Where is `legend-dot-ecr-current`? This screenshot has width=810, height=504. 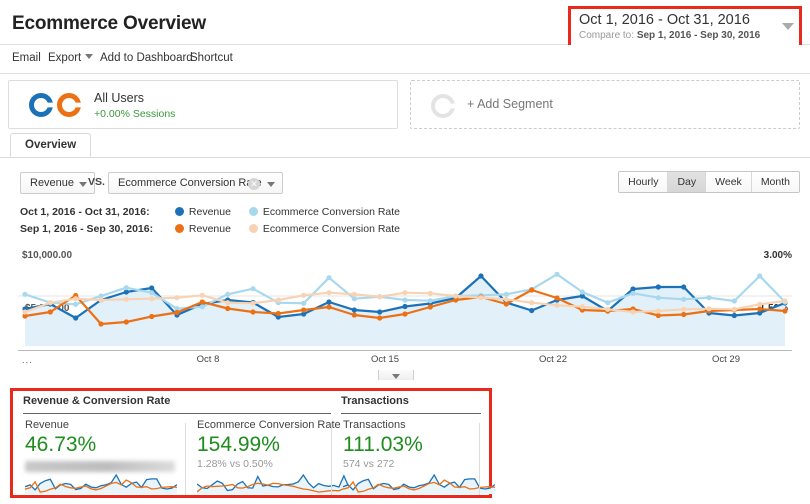 legend-dot-ecr-current is located at coordinates (253, 211).